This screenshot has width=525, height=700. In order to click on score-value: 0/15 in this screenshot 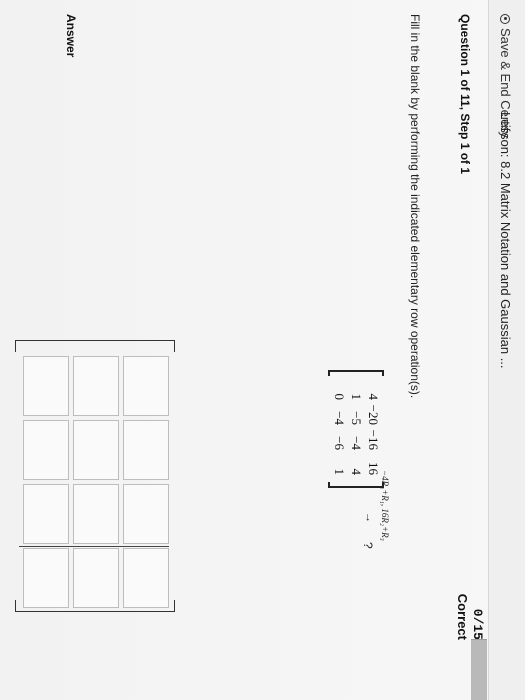, I will do `click(477, 624)`.